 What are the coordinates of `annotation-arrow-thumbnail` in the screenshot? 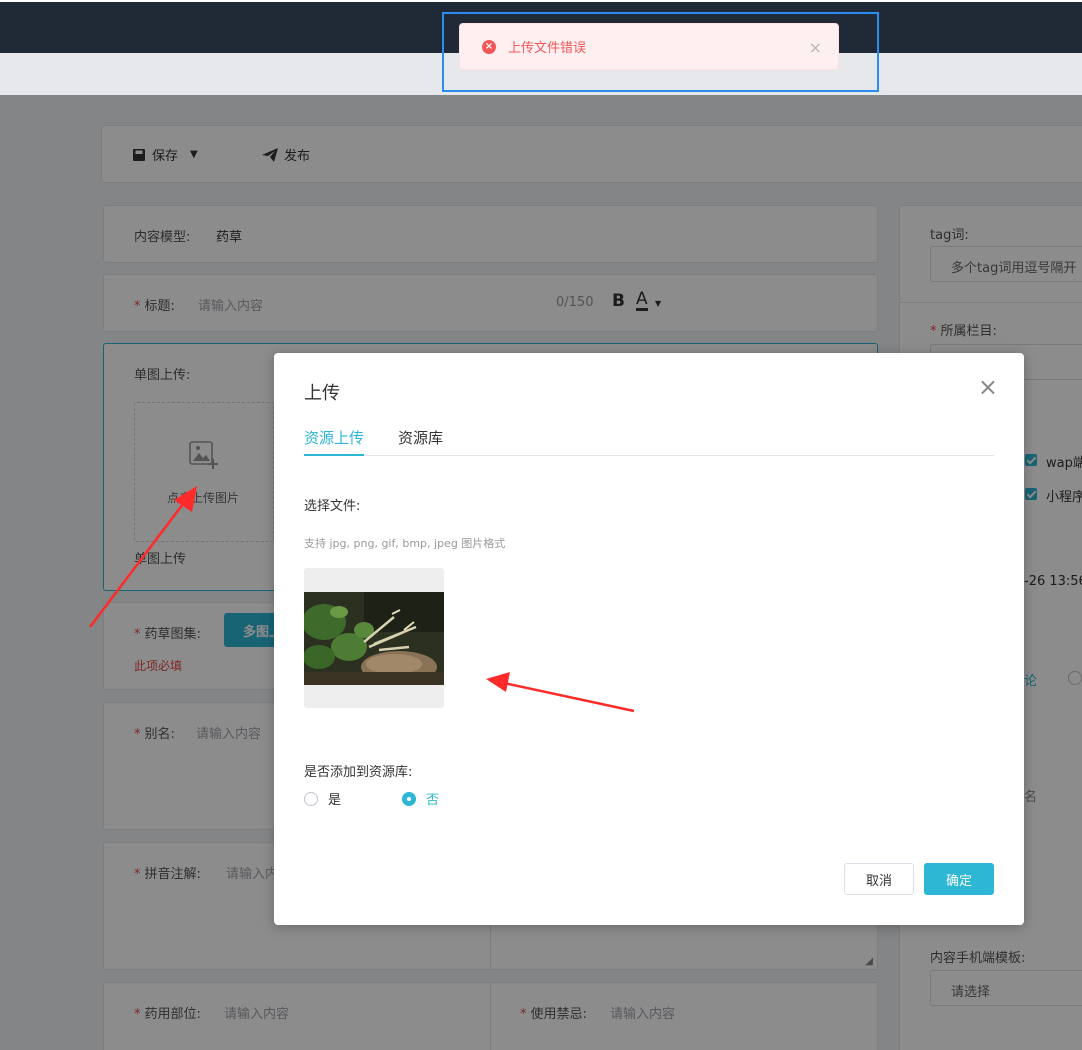 It's located at (560, 692).